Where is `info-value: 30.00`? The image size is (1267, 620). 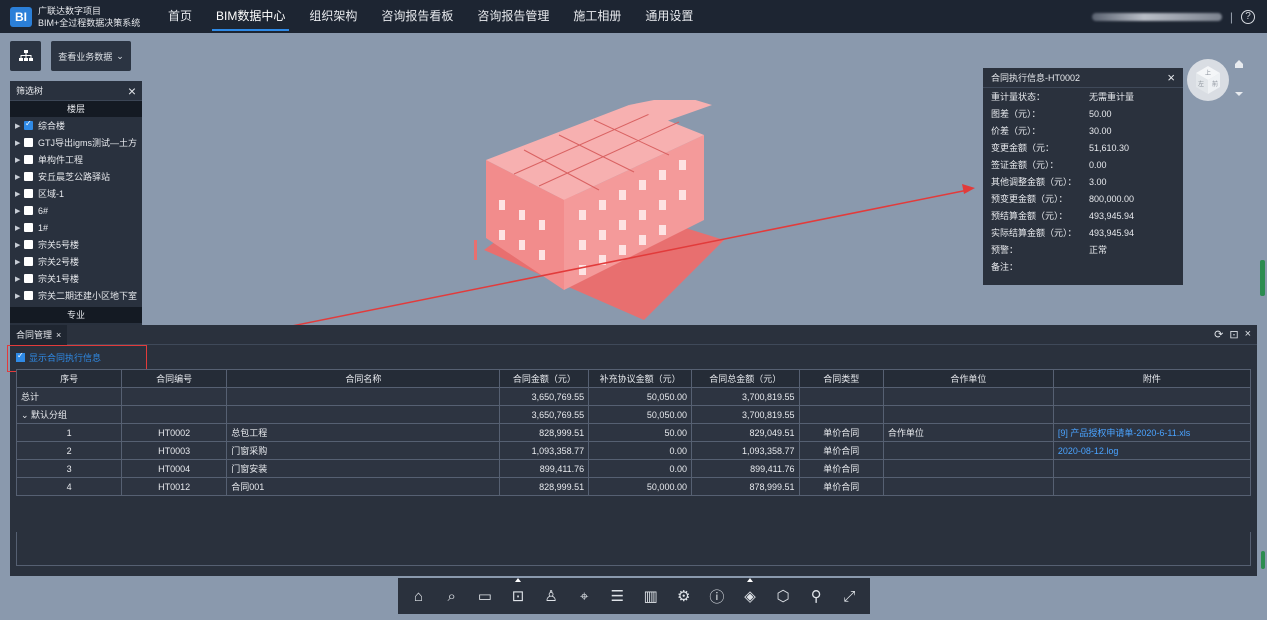 info-value: 30.00 is located at coordinates (1100, 130).